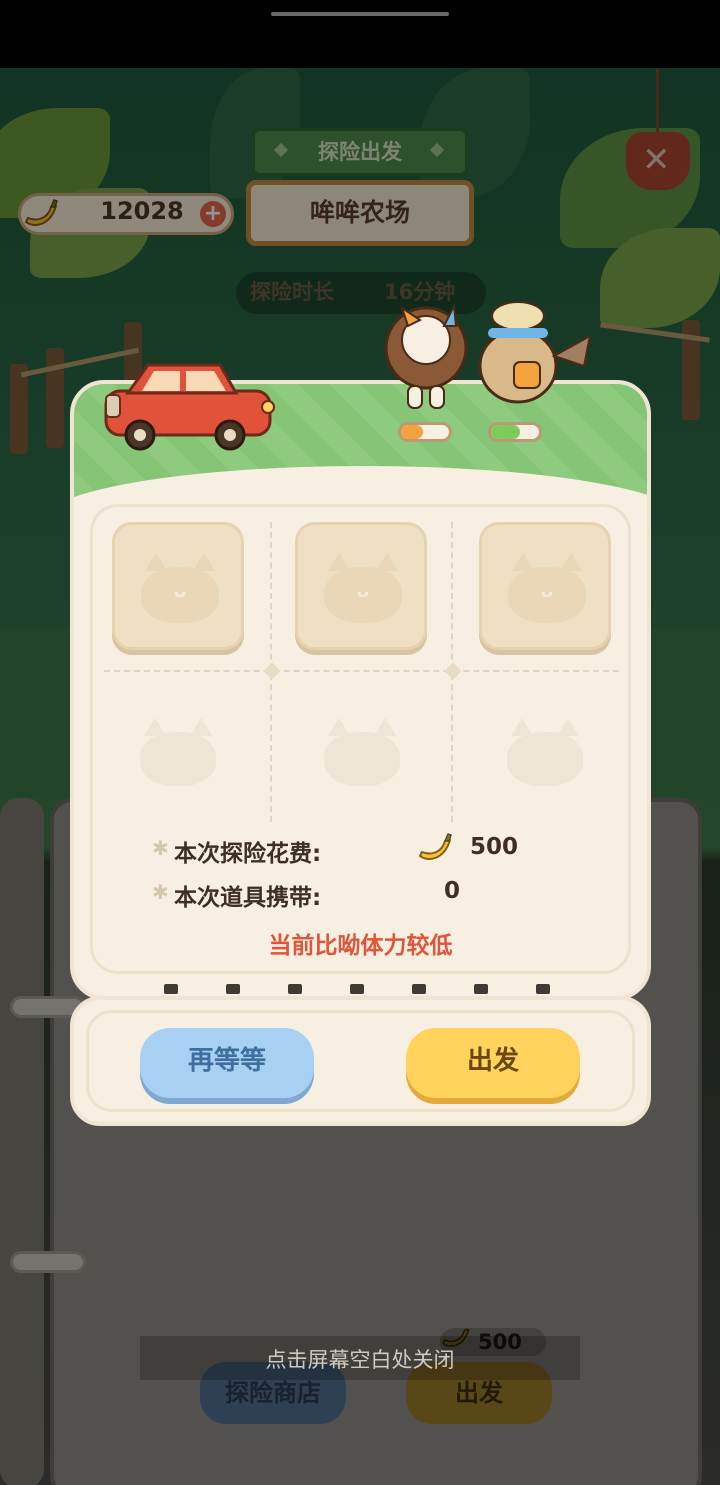 Image resolution: width=720 pixels, height=1485 pixels. I want to click on companion-slot-1: ᴗ, so click(178, 586).